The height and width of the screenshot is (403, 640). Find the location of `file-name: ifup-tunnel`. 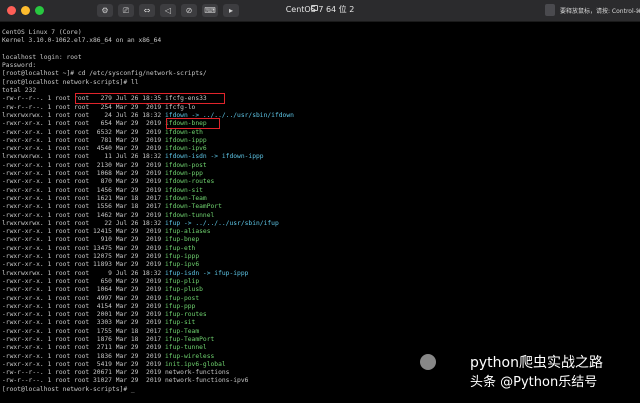

file-name: ifup-tunnel is located at coordinates (186, 348).